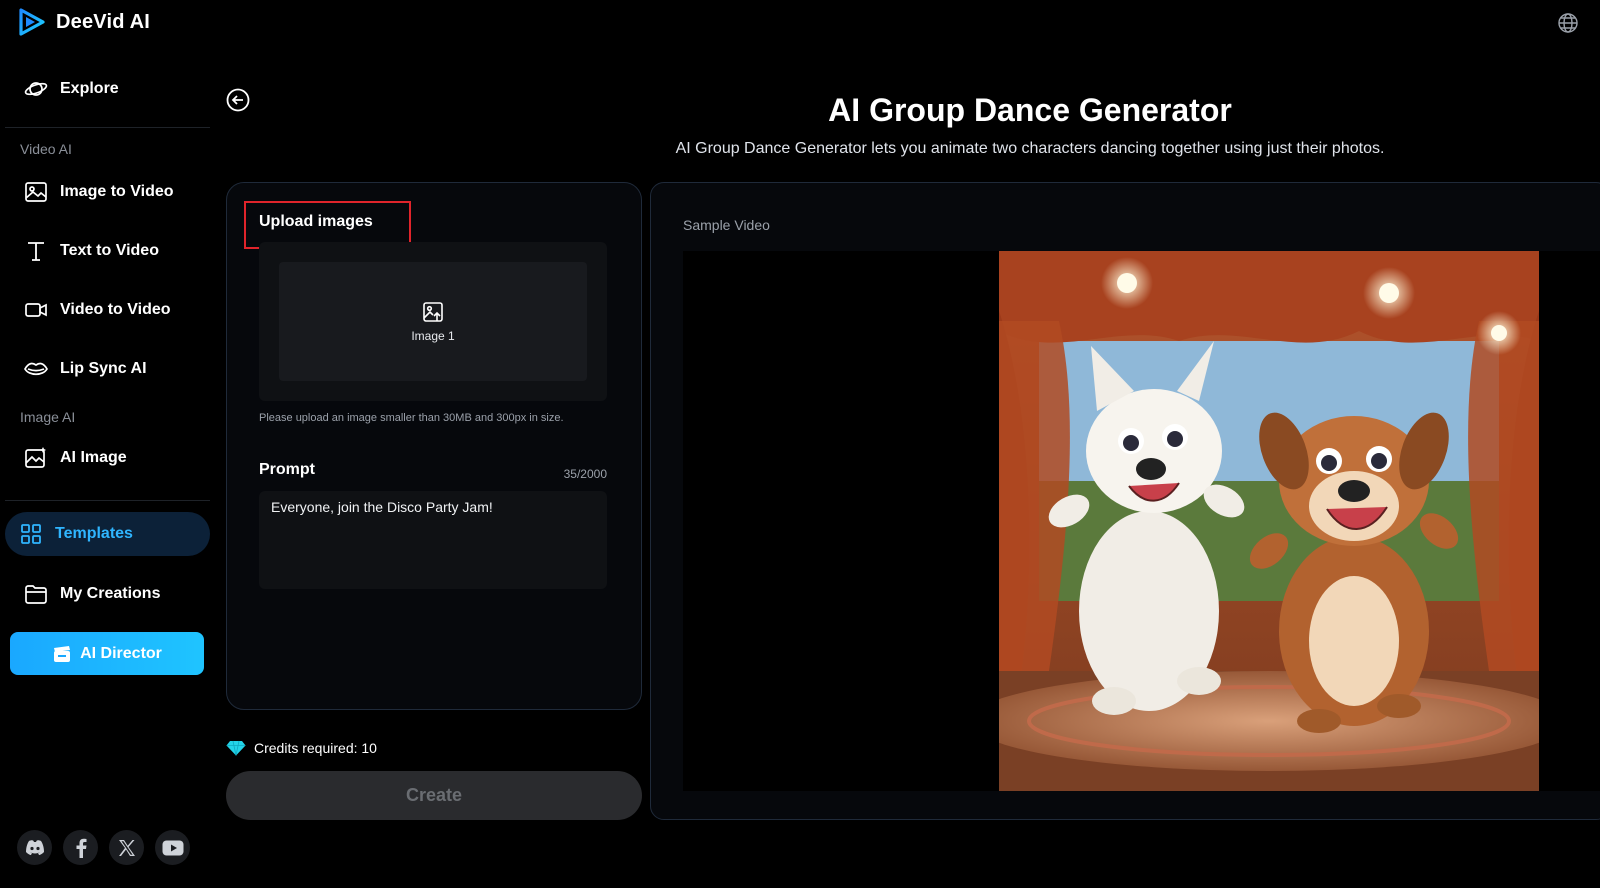  I want to click on youtube-icon, so click(172, 847).